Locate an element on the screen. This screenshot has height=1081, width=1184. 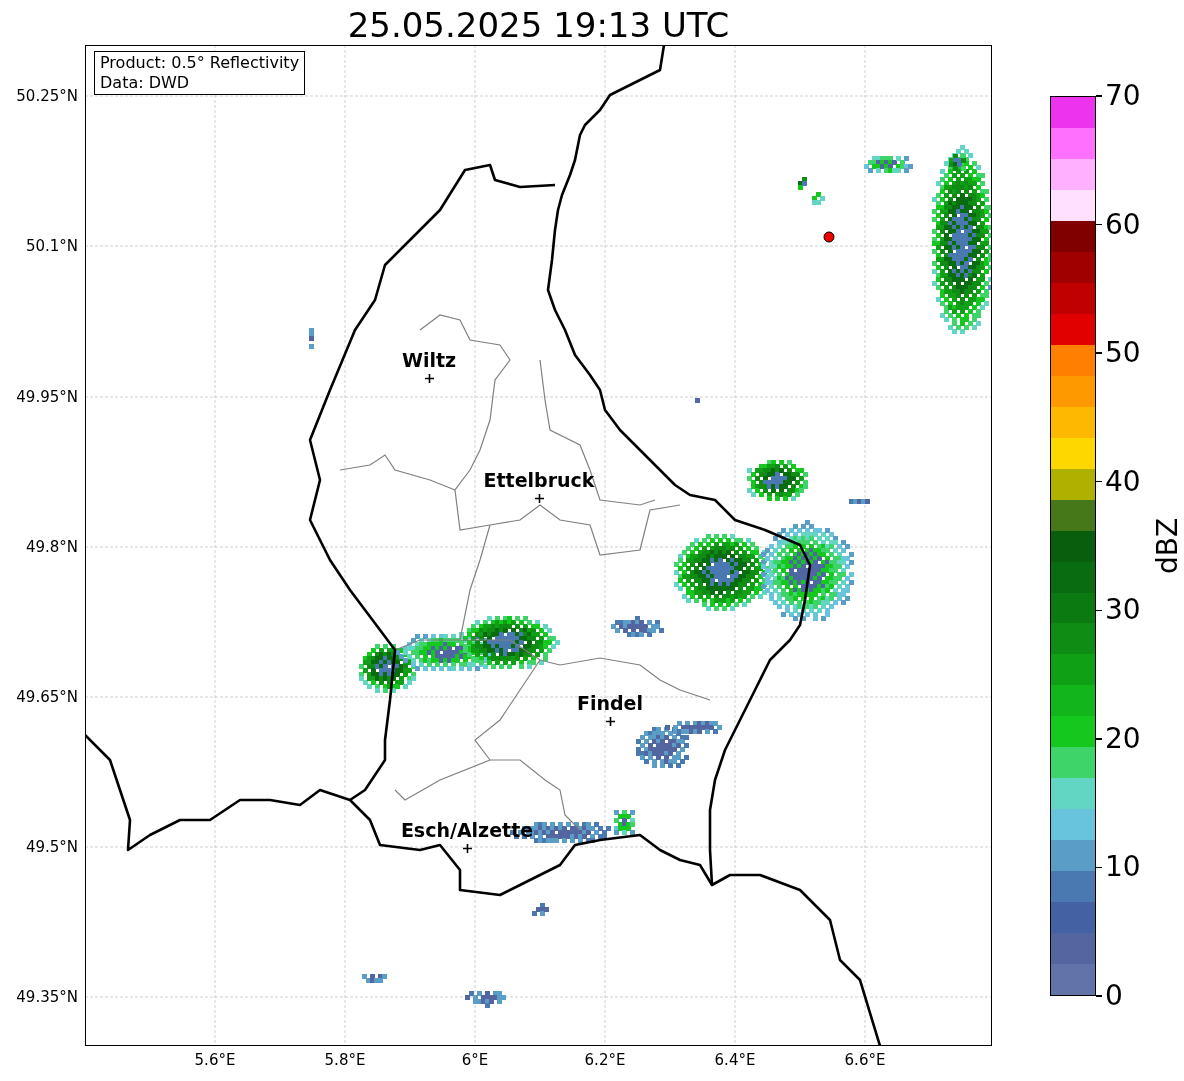
latitude-label: 50.1°N is located at coordinates (51, 246).